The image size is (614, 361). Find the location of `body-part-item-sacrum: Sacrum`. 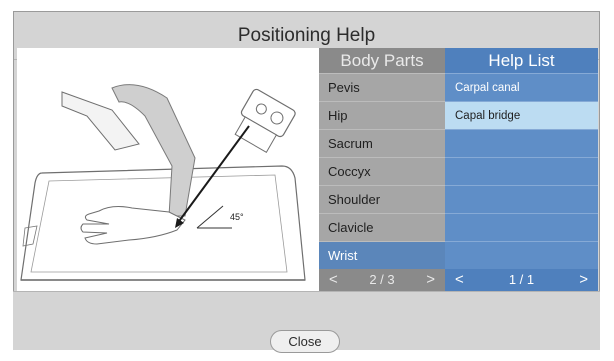

body-part-item-sacrum: Sacrum is located at coordinates (382, 143).